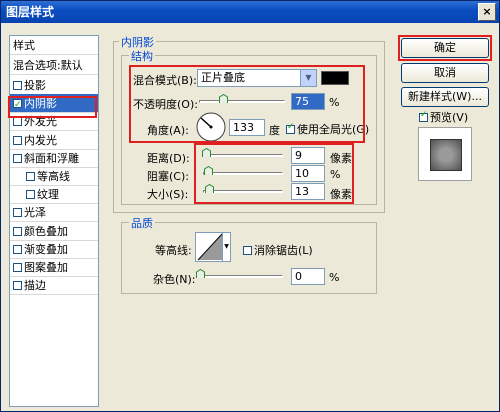 This screenshot has width=500, height=412. Describe the element at coordinates (52, 107) in the screenshot. I see `highlight-inner-shadow-item` at that location.